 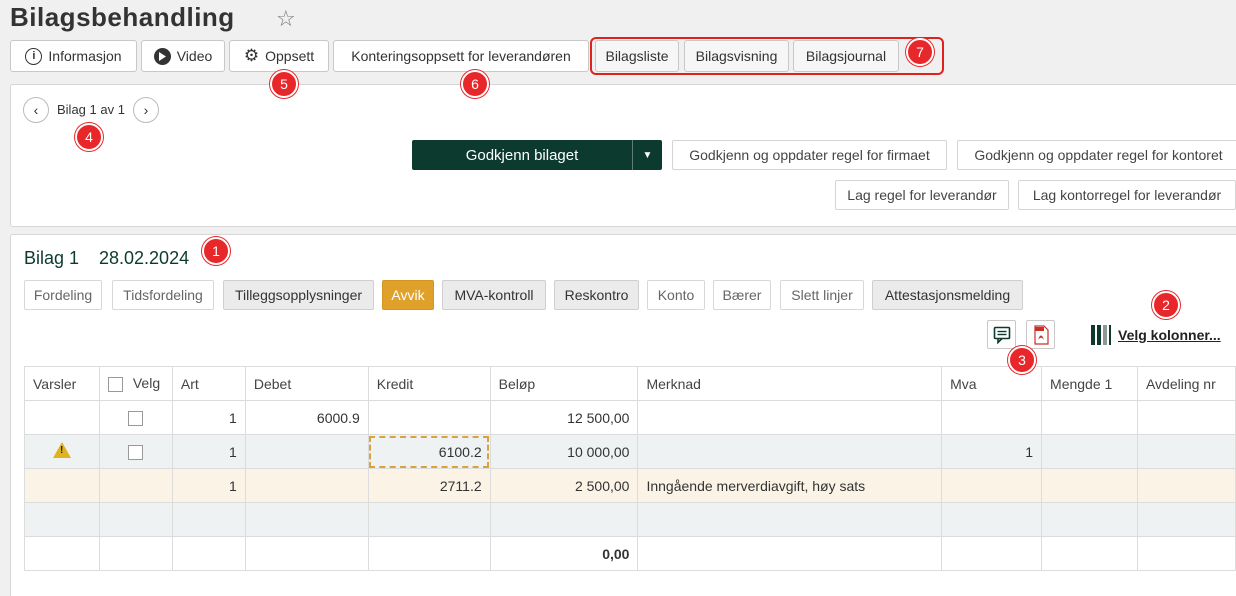 I want to click on video-button: Video, so click(x=183, y=56).